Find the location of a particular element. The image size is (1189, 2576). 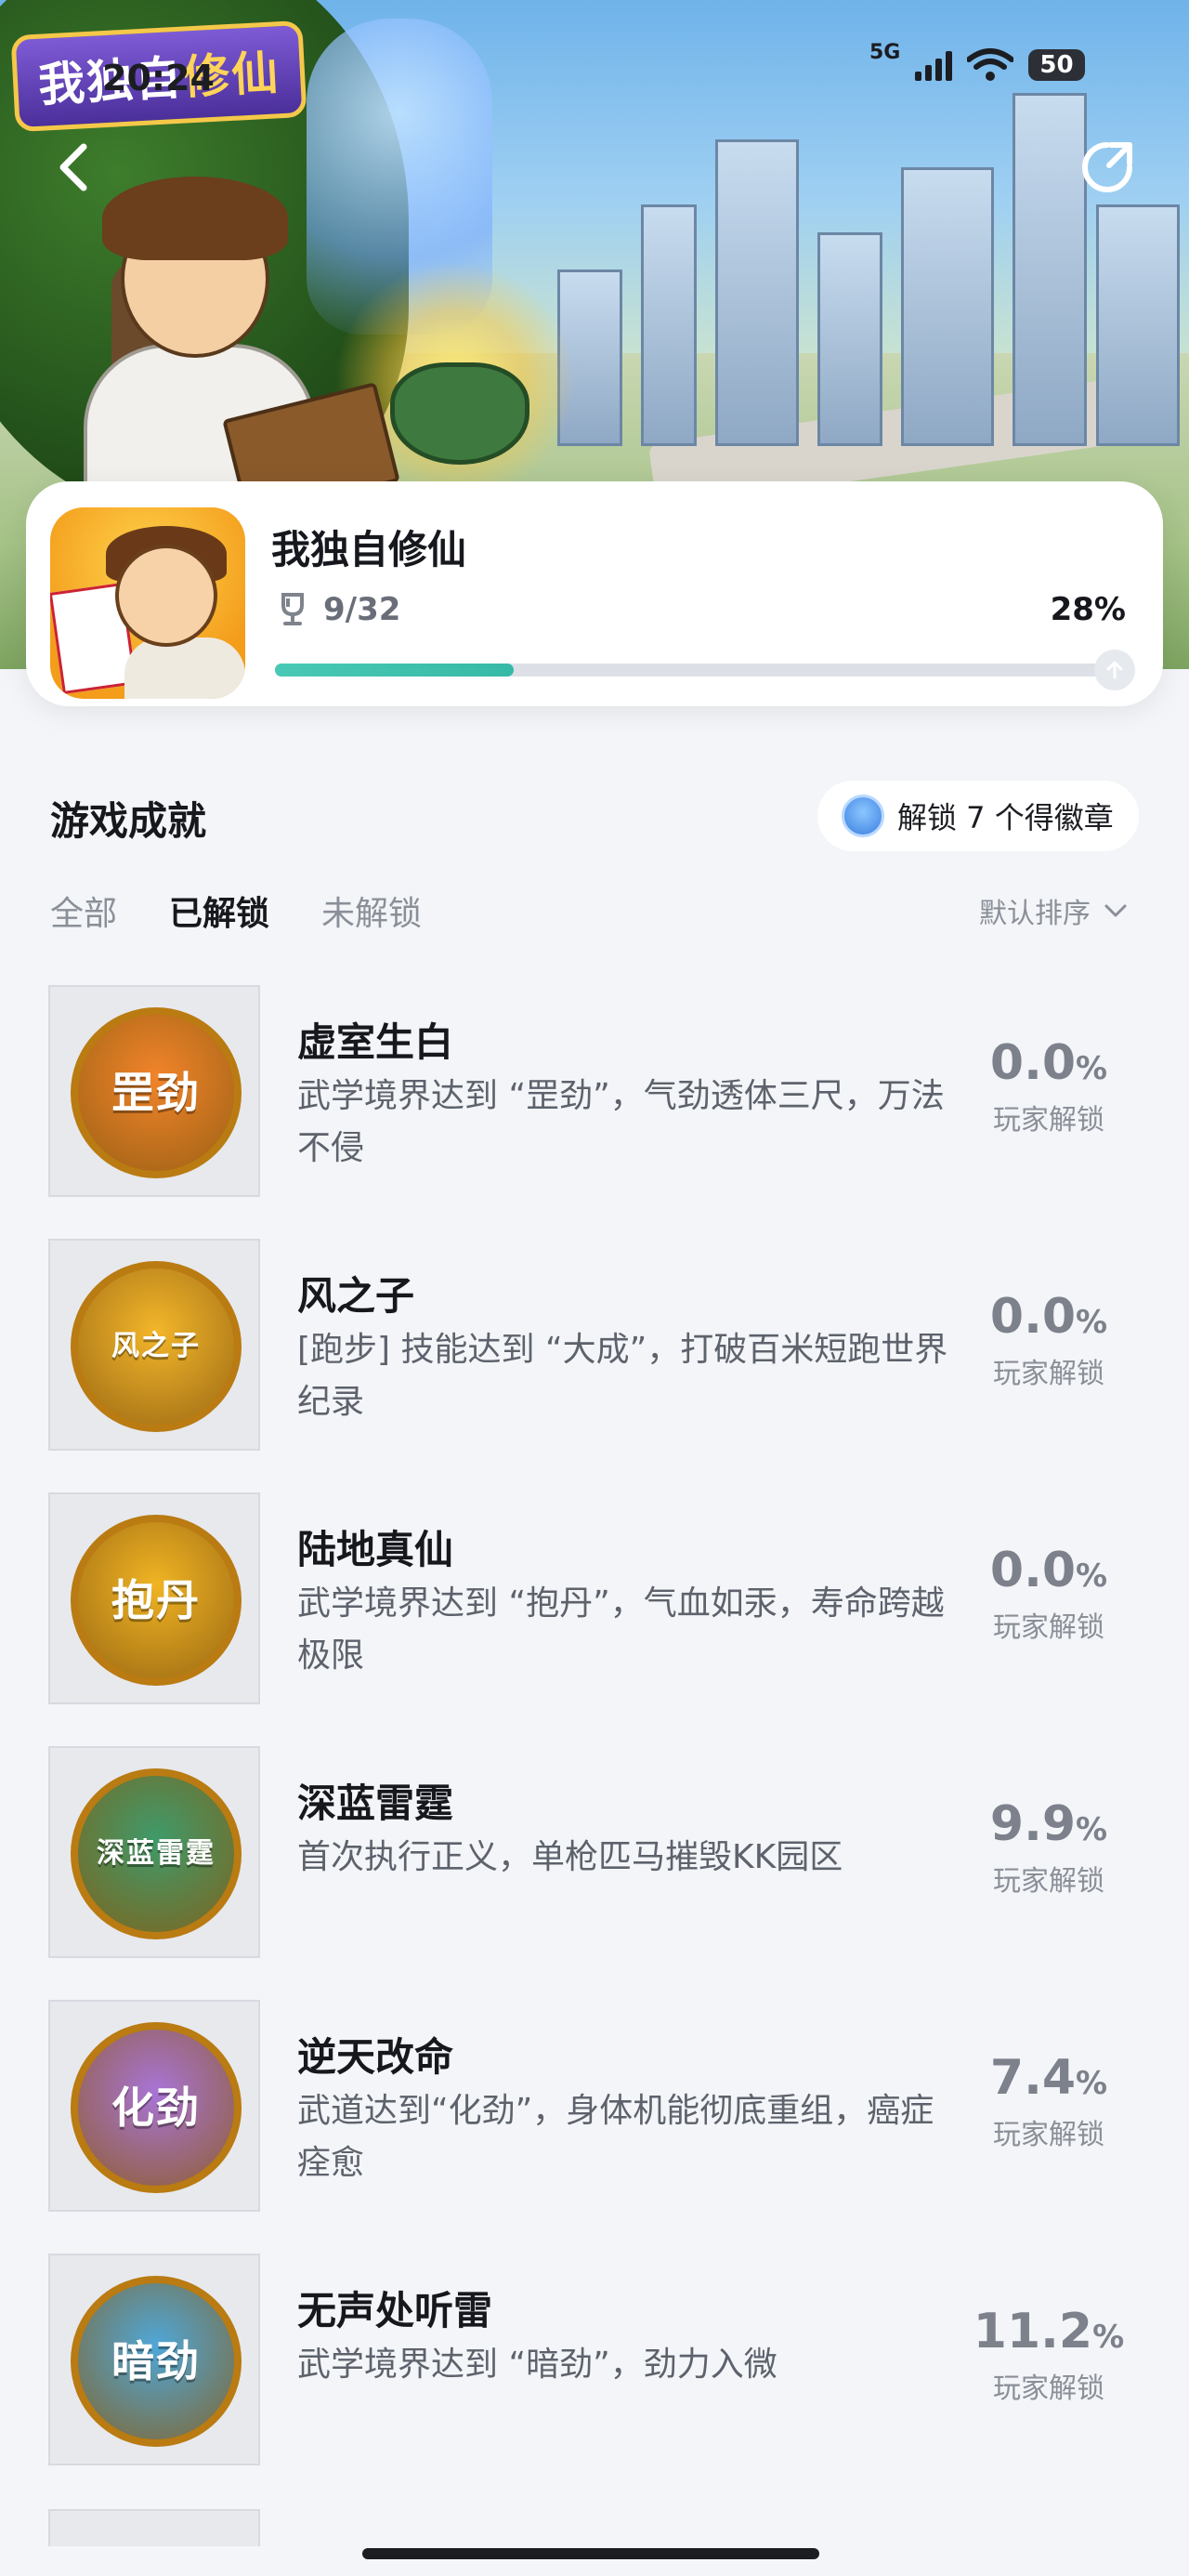

network-label: 5G is located at coordinates (885, 52).